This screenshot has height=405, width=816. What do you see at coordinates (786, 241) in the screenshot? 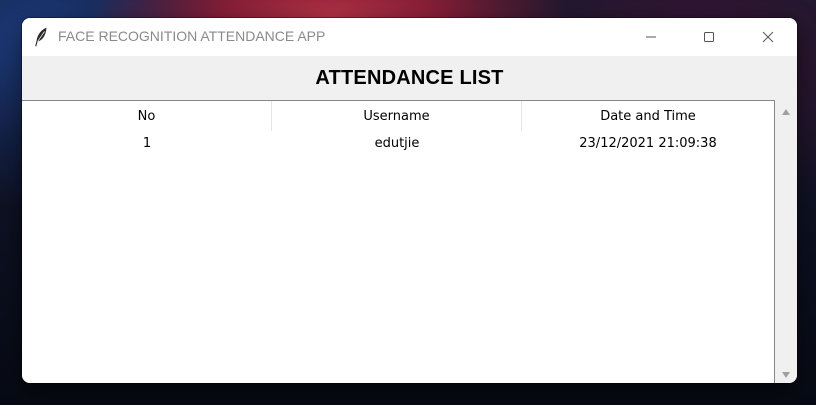
I see `vertical-scrollbar` at bounding box center [786, 241].